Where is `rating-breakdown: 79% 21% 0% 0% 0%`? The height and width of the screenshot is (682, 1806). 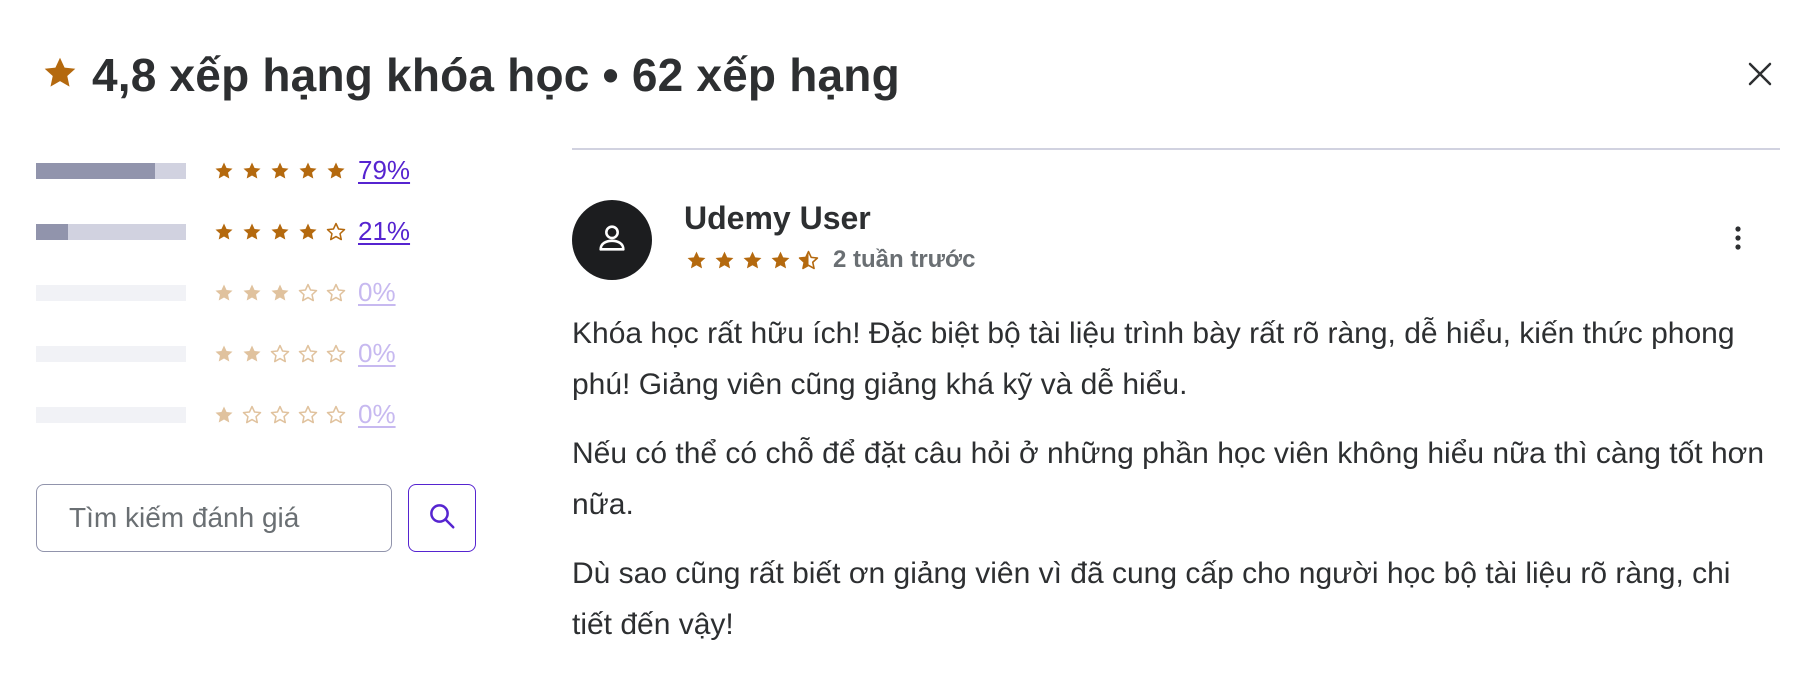
rating-breakdown: 79% 21% 0% 0% 0% is located at coordinates (266, 292).